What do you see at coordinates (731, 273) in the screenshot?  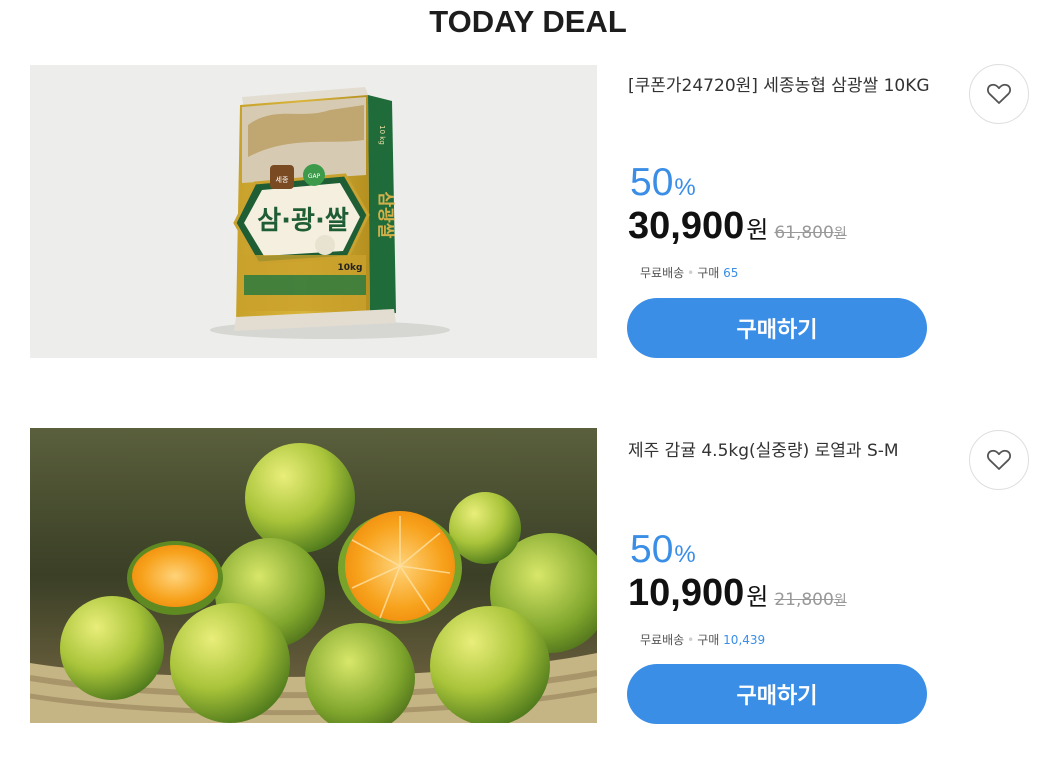 I see `purchase-count: 65` at bounding box center [731, 273].